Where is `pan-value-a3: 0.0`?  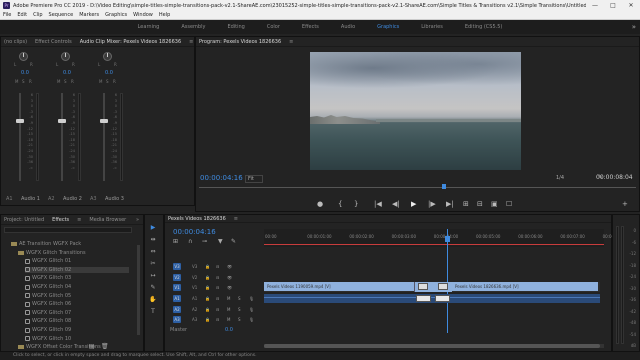 pan-value-a3: 0.0 is located at coordinates (109, 73).